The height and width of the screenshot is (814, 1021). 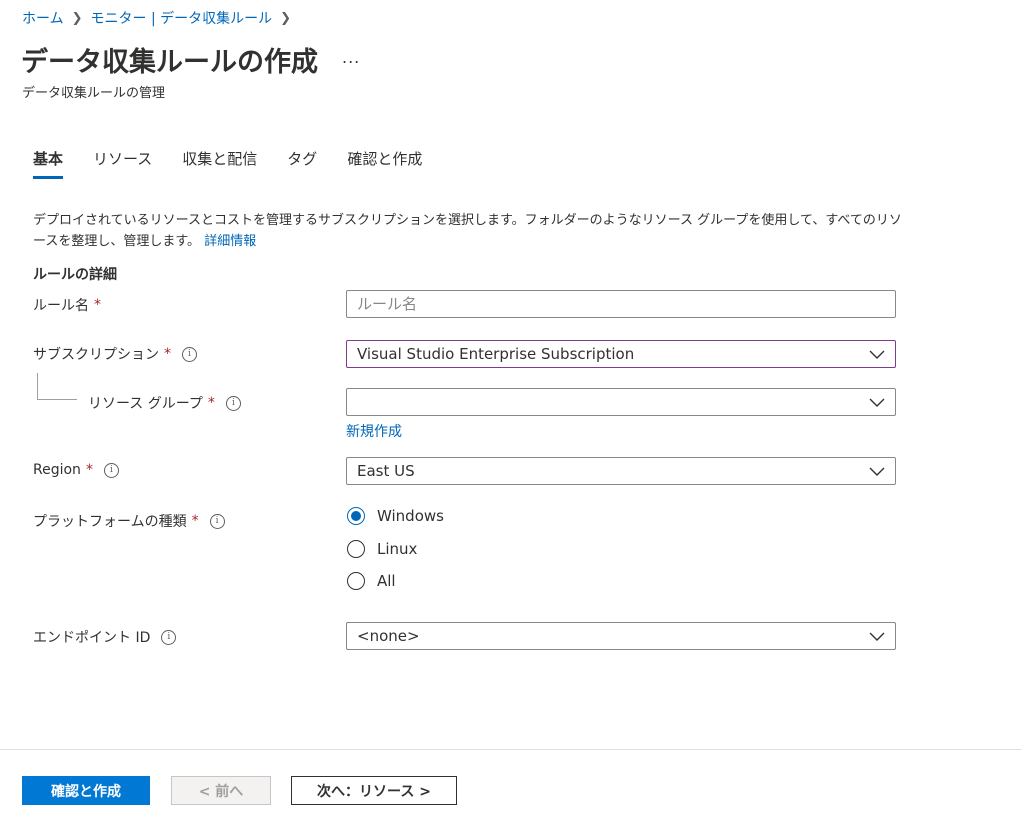 What do you see at coordinates (621, 471) in the screenshot?
I see `region-dropdown: East US` at bounding box center [621, 471].